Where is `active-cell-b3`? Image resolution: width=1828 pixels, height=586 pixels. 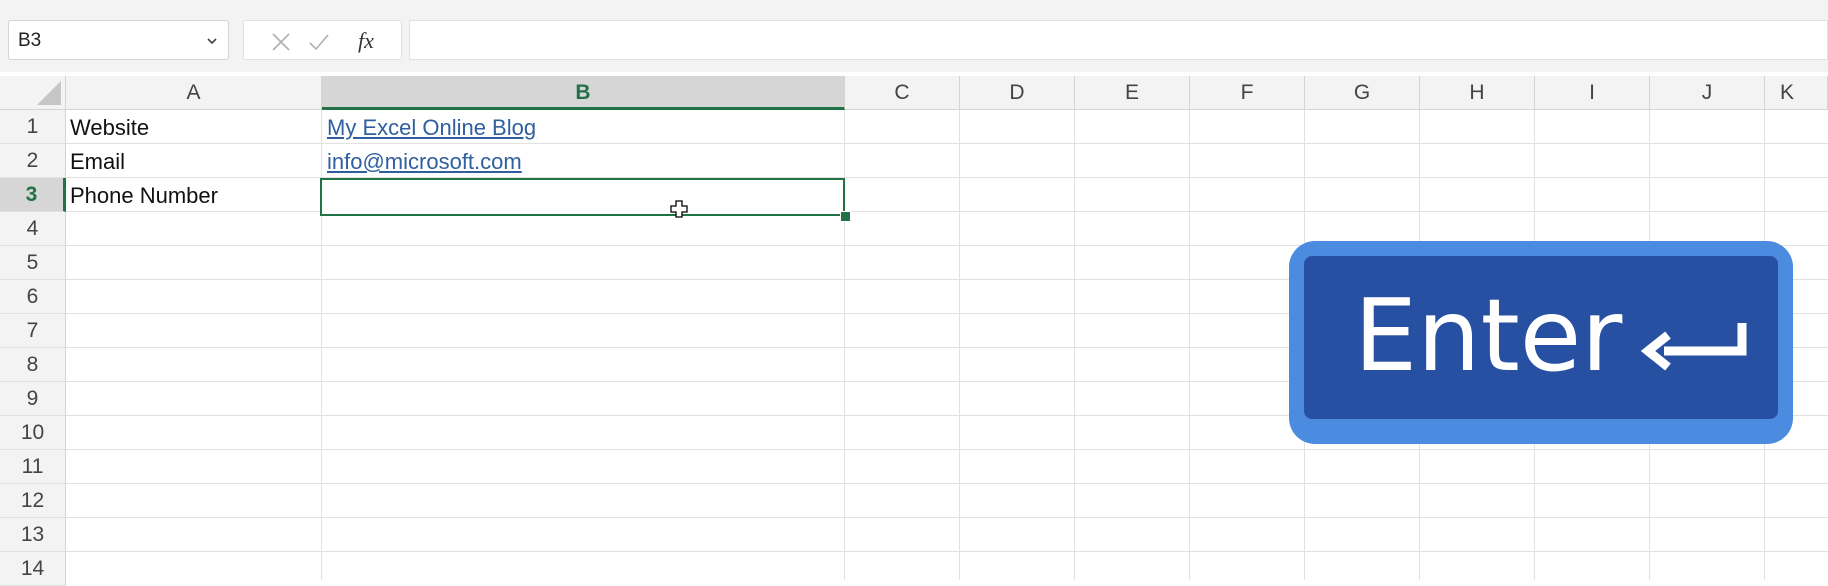 active-cell-b3 is located at coordinates (582, 197).